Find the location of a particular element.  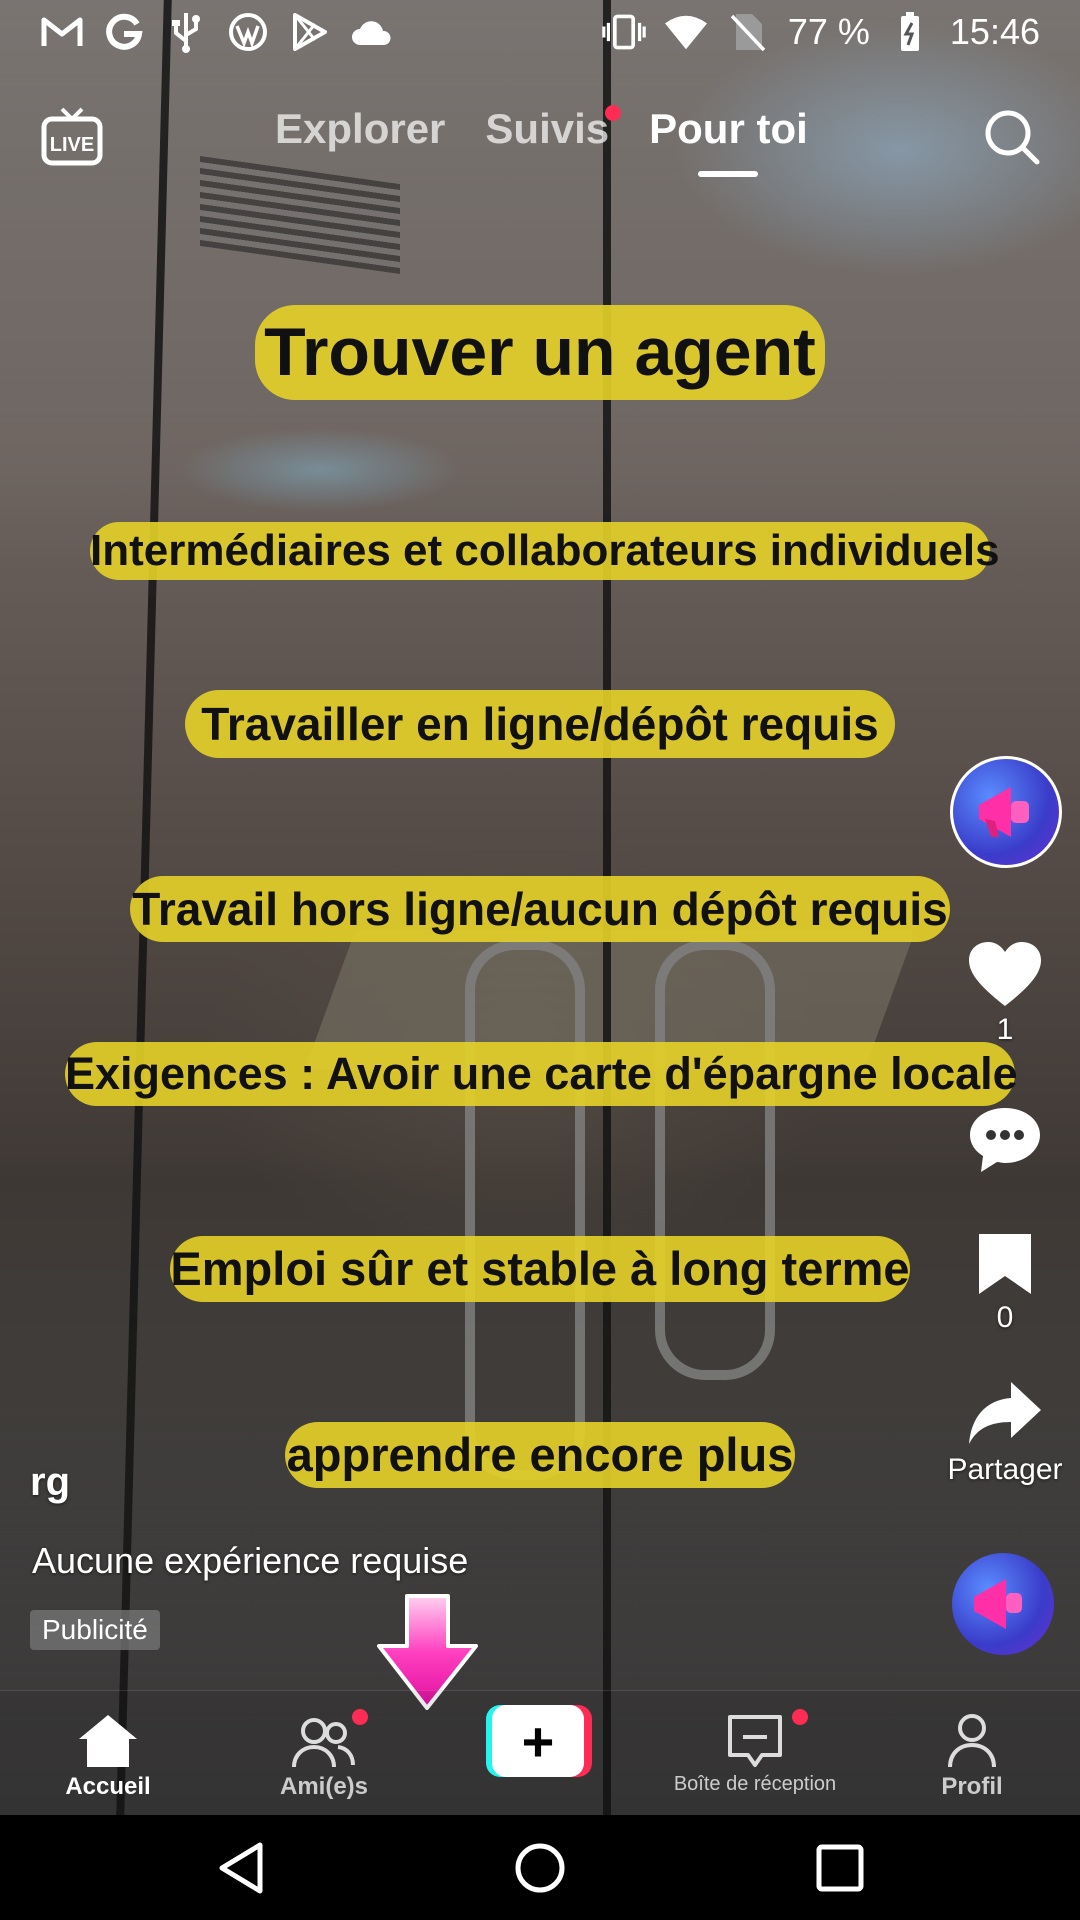

home-circle-icon is located at coordinates (540, 1868).